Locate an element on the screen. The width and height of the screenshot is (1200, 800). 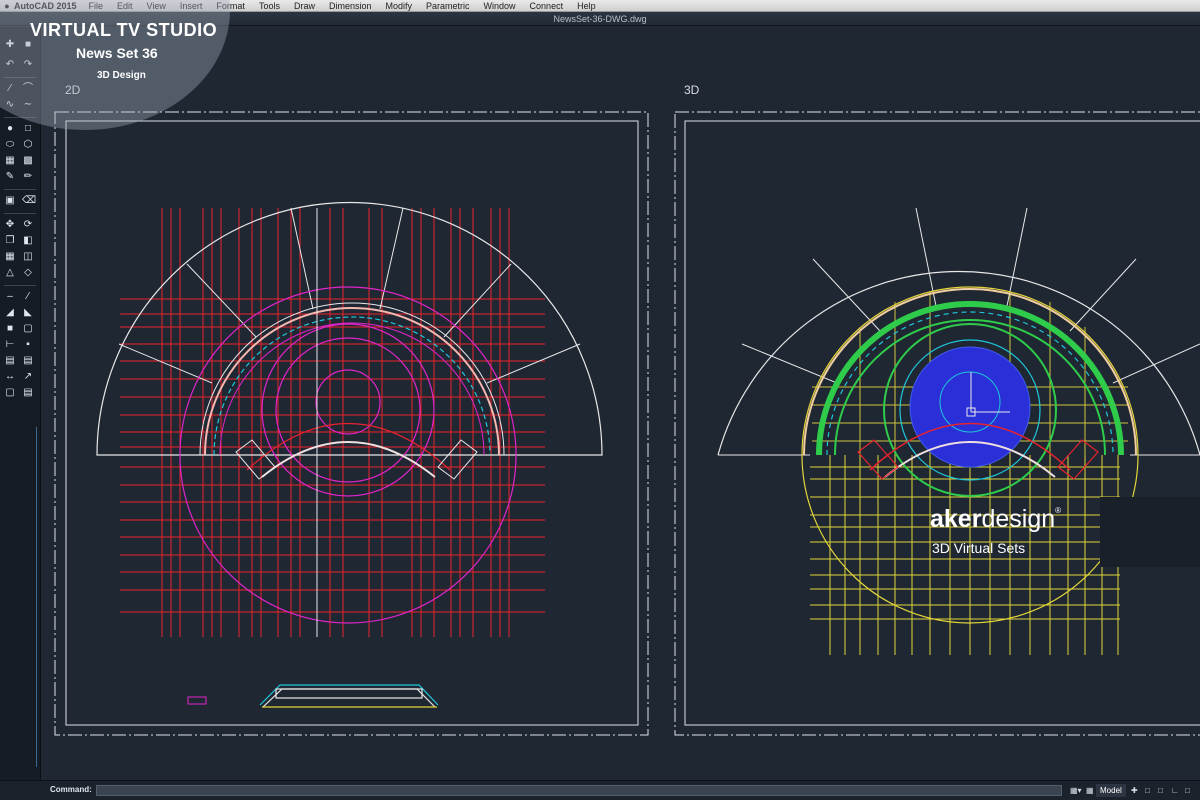
mirror-icon: △ is located at coordinates (10, 273).